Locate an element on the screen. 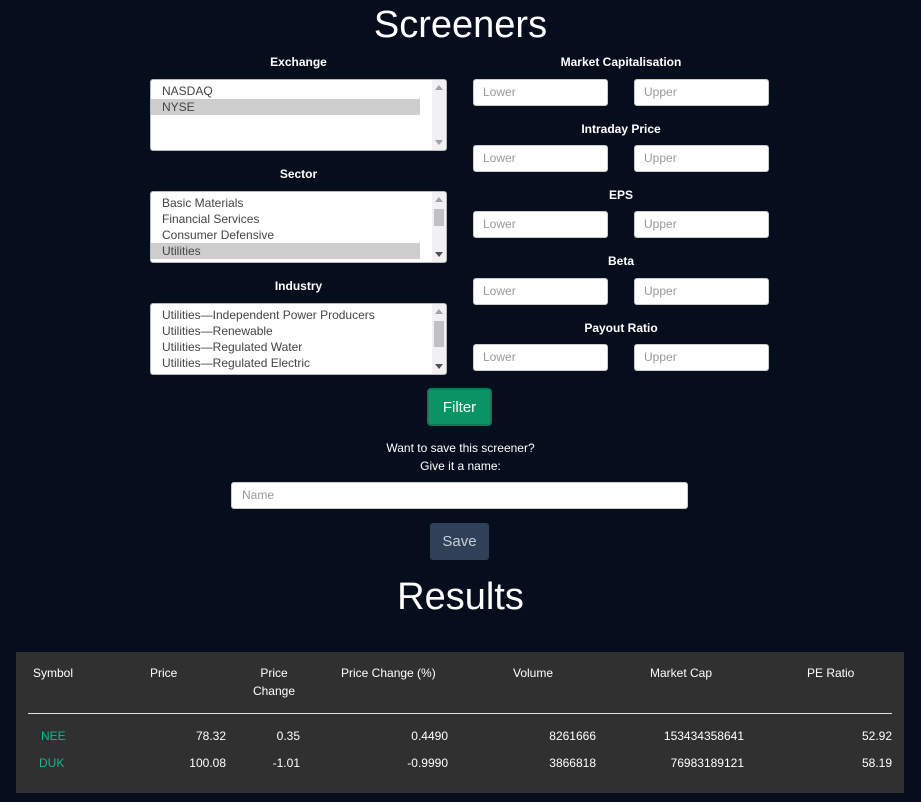 This screenshot has height=802, width=921. sector-option: Consumer Defensive is located at coordinates (285, 235).